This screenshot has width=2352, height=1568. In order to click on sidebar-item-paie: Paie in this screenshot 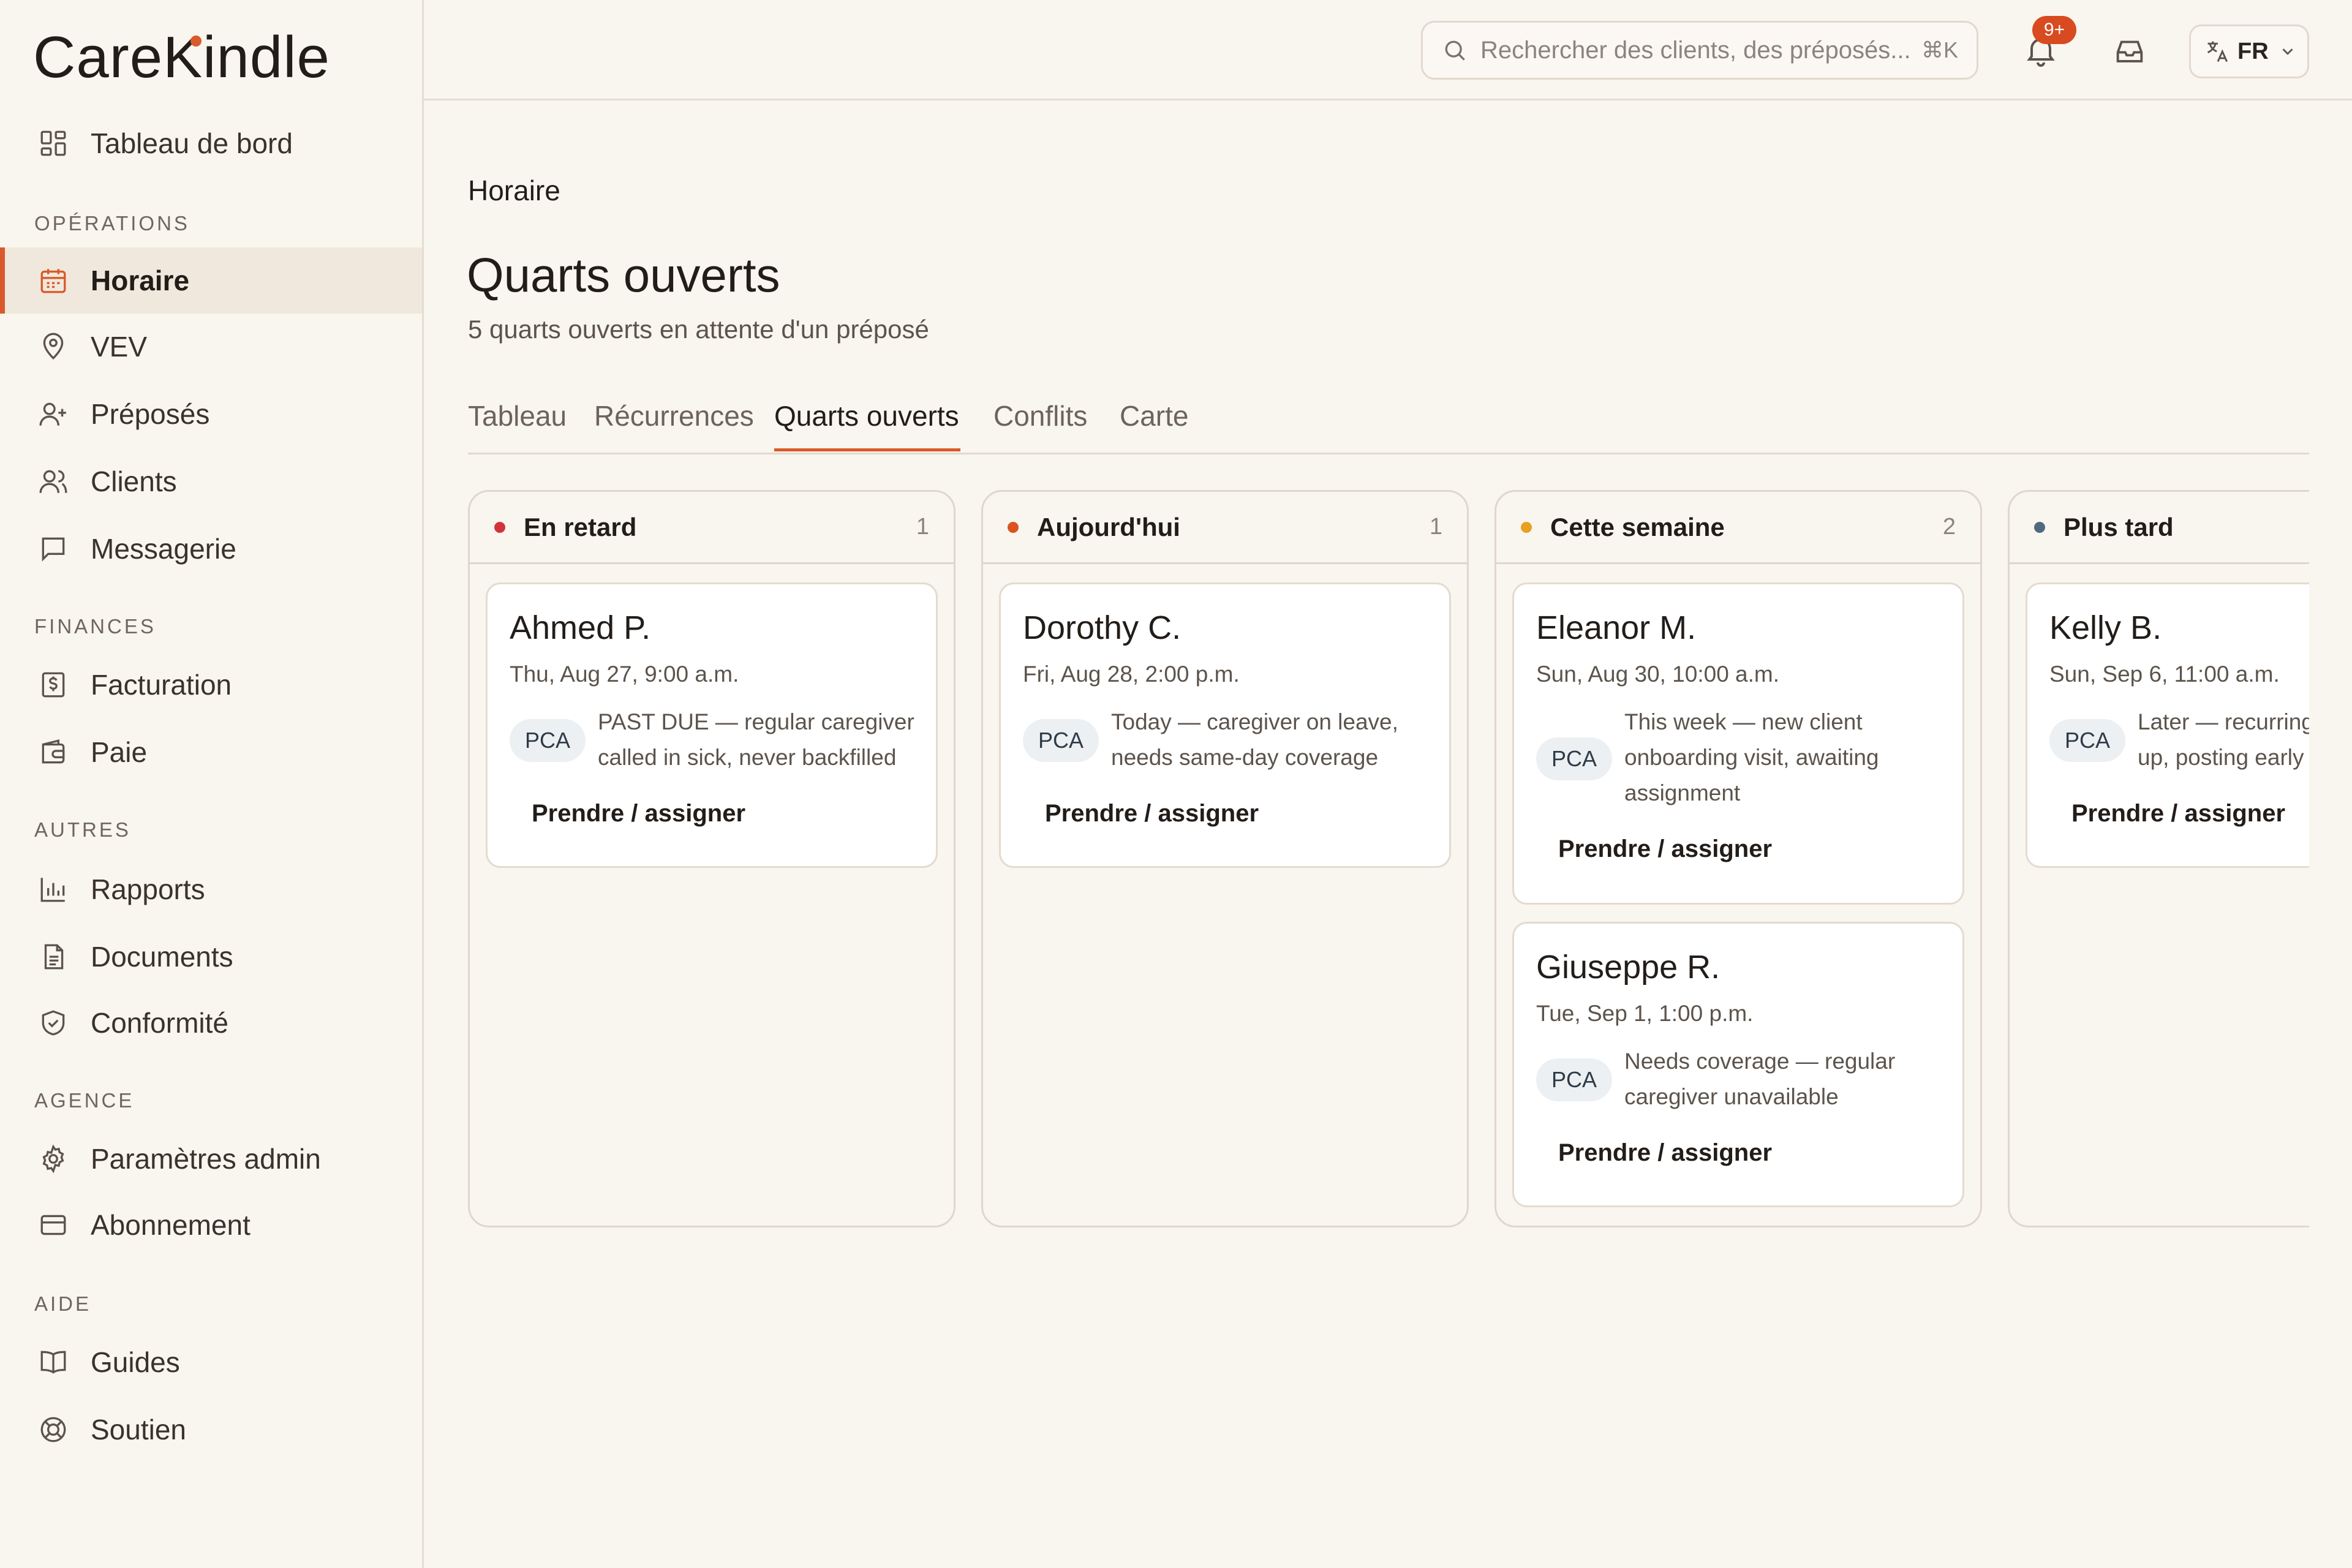, I will do `click(211, 752)`.